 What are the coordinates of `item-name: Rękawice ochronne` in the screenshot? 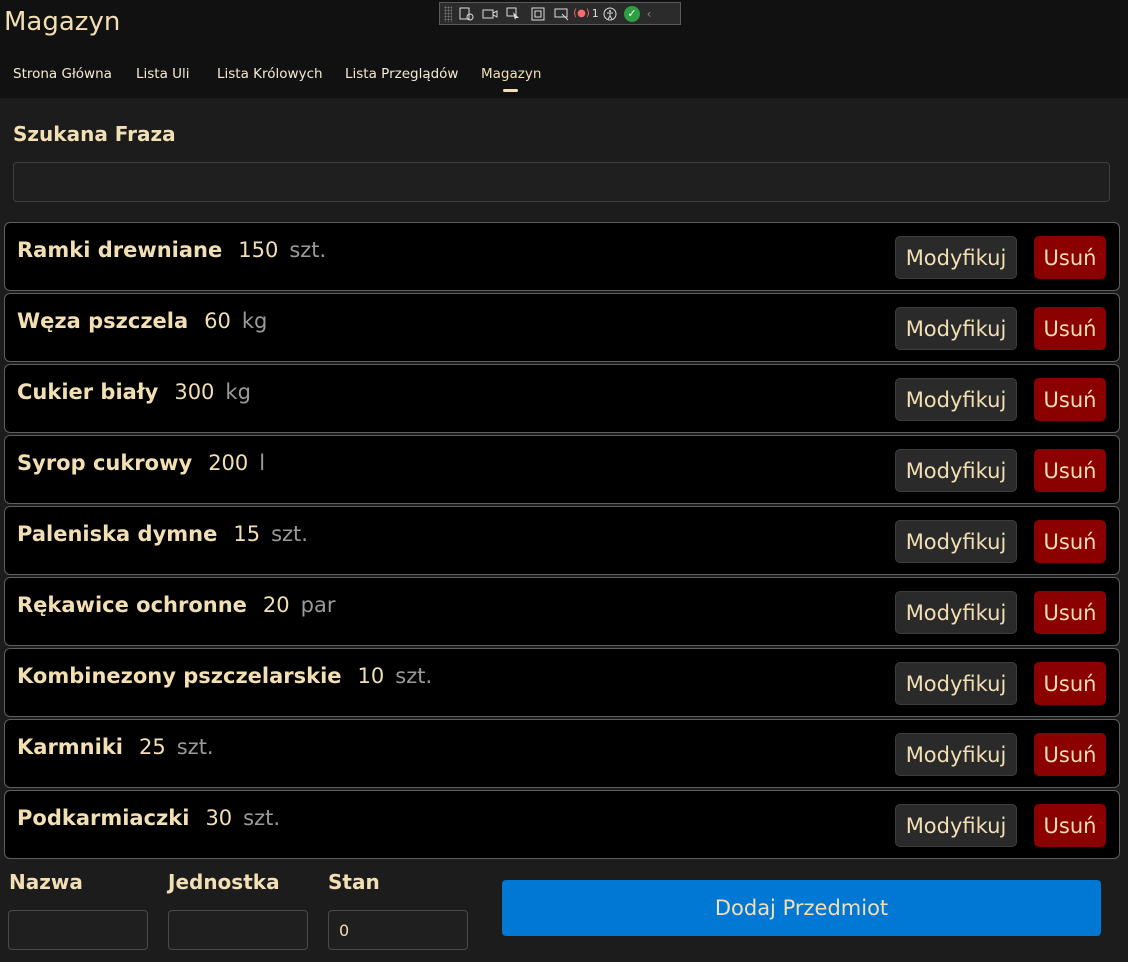 It's located at (132, 605).